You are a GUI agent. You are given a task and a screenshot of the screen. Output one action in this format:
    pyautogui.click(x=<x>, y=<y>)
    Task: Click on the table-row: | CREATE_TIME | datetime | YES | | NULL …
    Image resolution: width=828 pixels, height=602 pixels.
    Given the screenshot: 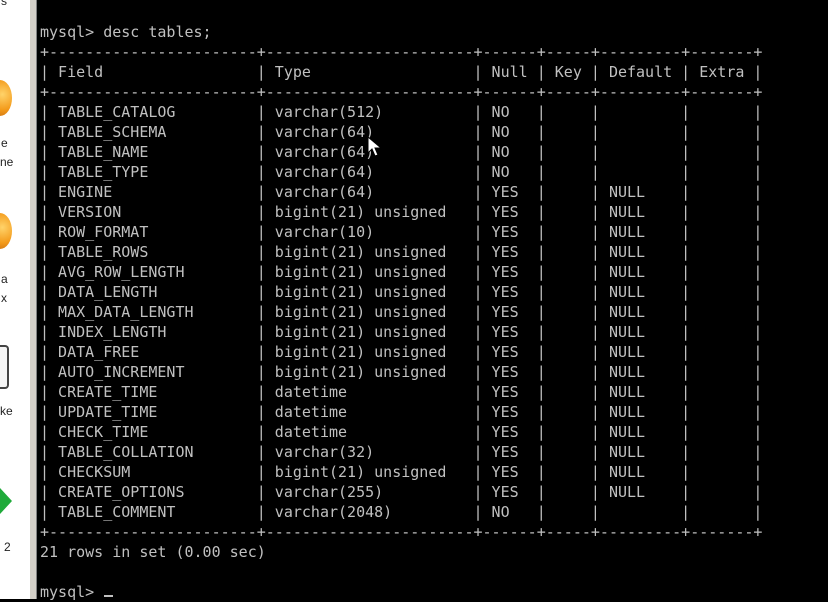 What is the action you would take?
    pyautogui.click(x=401, y=392)
    